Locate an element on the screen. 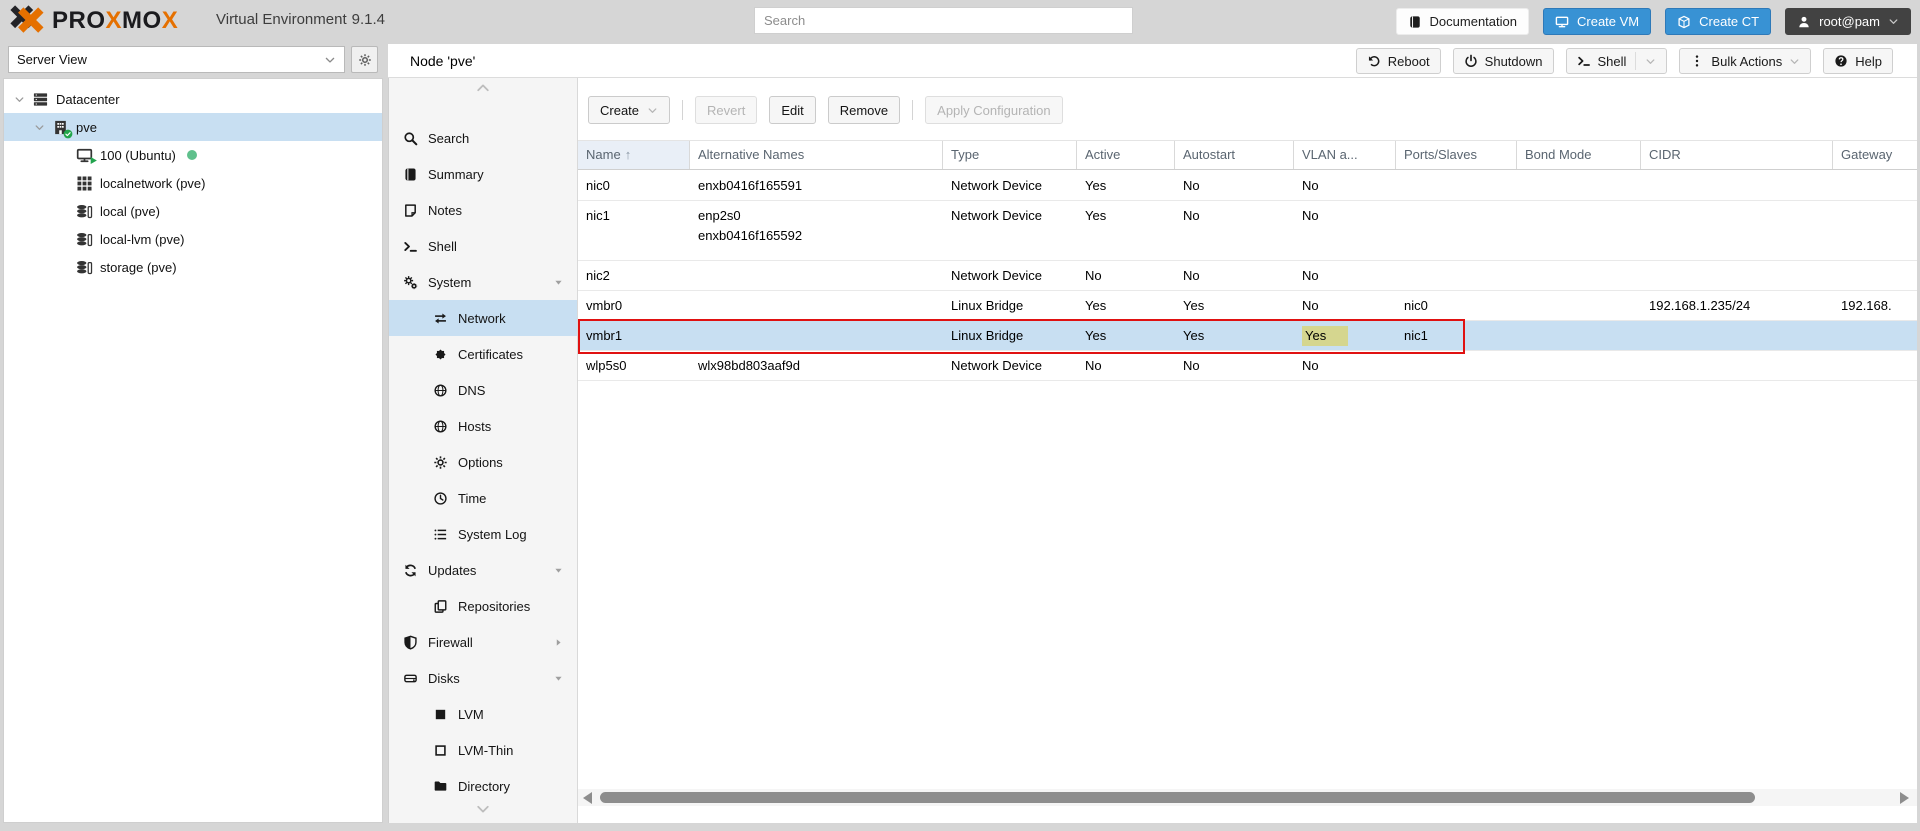  tree-item-localnetwork-pve-: localnetwork (pve) is located at coordinates (193, 183).